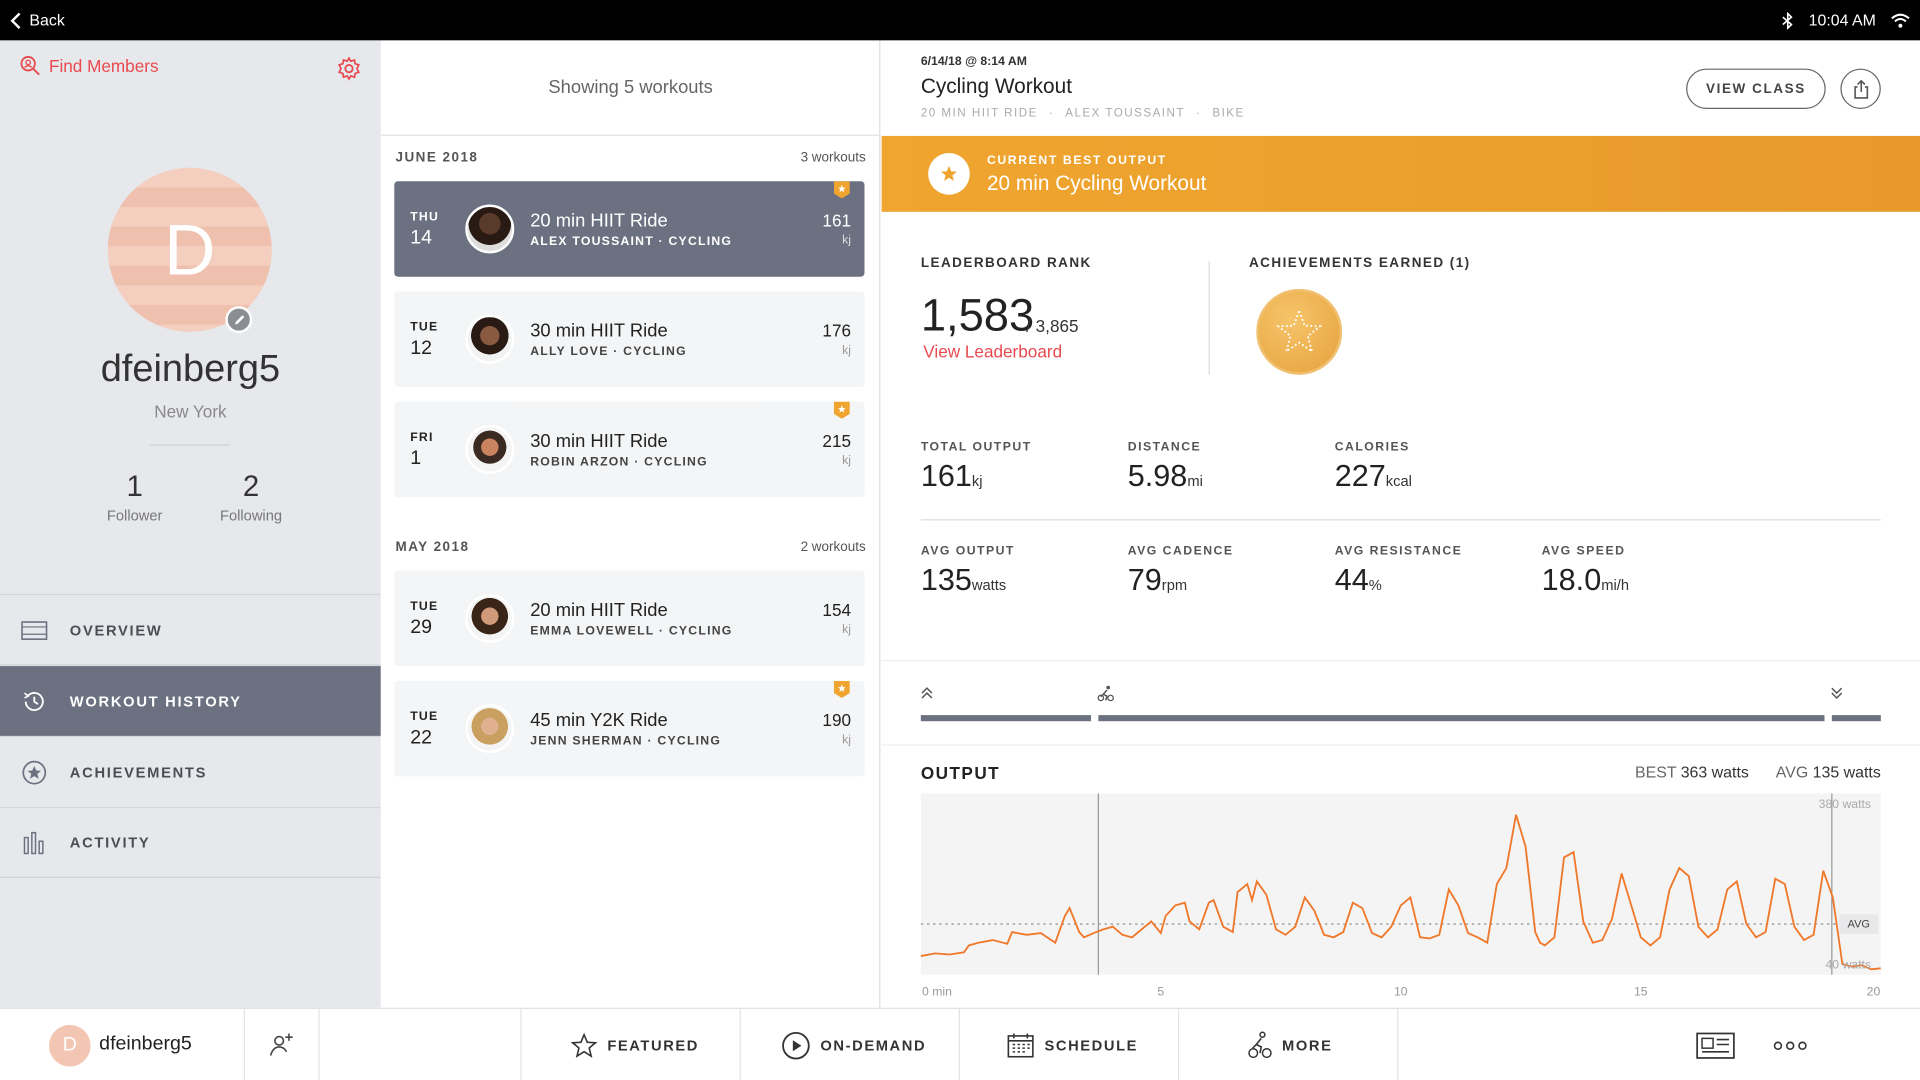  I want to click on star-icon, so click(949, 174).